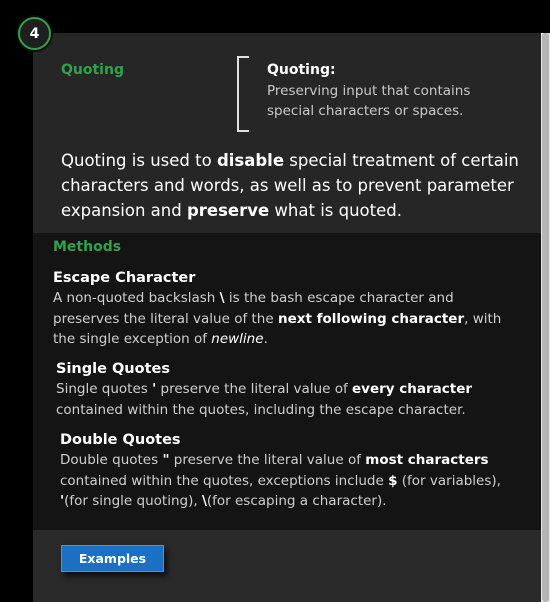 This screenshot has width=550, height=602. I want to click on step-number-badge: 4, so click(34, 33).